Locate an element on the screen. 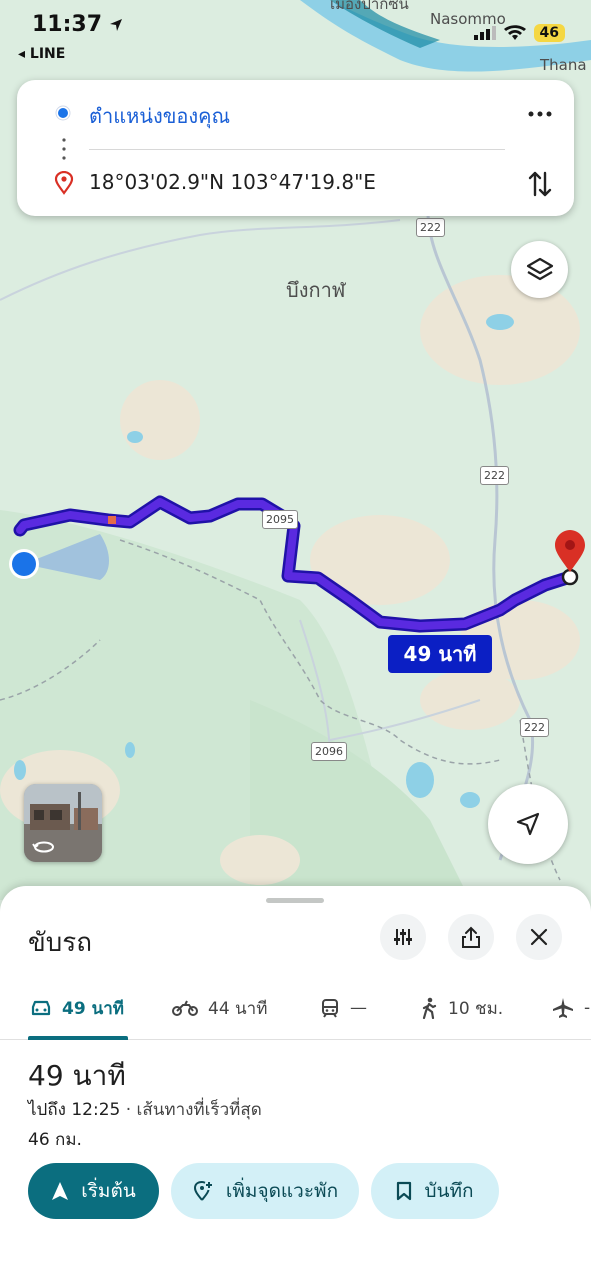 This screenshot has width=591, height=1280. tune-icon is located at coordinates (403, 937).